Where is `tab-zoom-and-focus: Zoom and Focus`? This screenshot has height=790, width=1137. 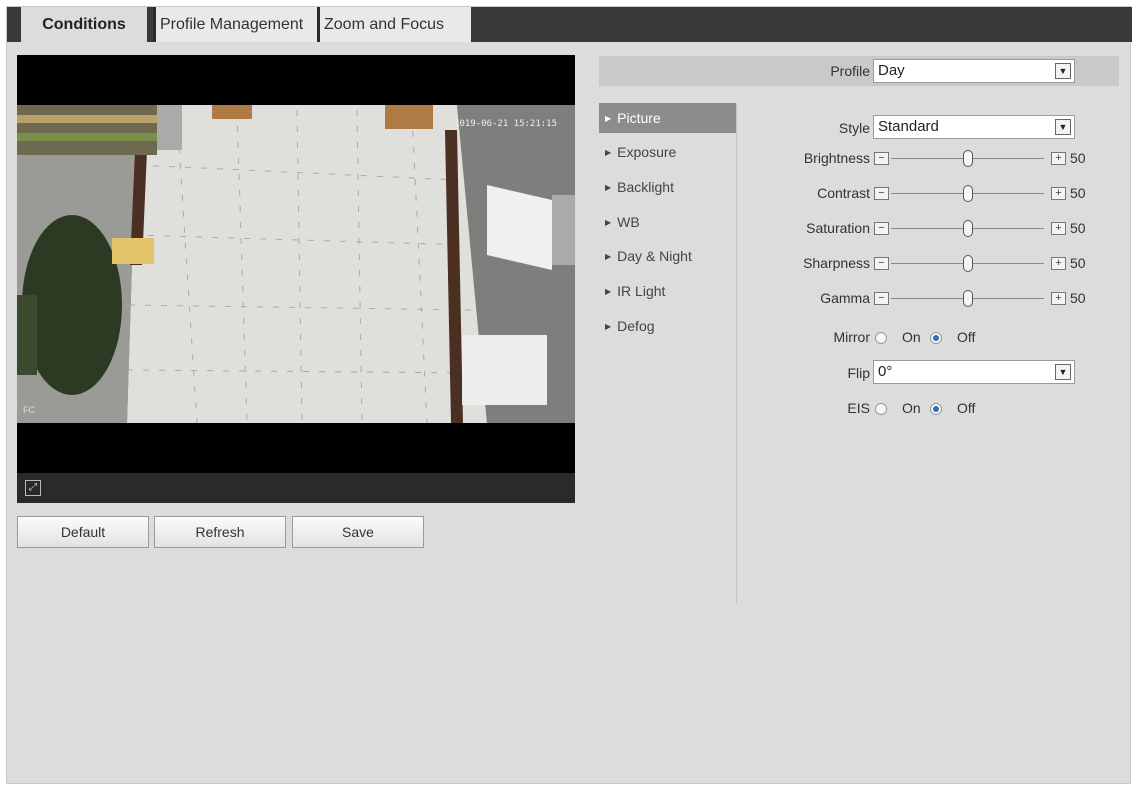
tab-zoom-and-focus: Zoom and Focus is located at coordinates (394, 24).